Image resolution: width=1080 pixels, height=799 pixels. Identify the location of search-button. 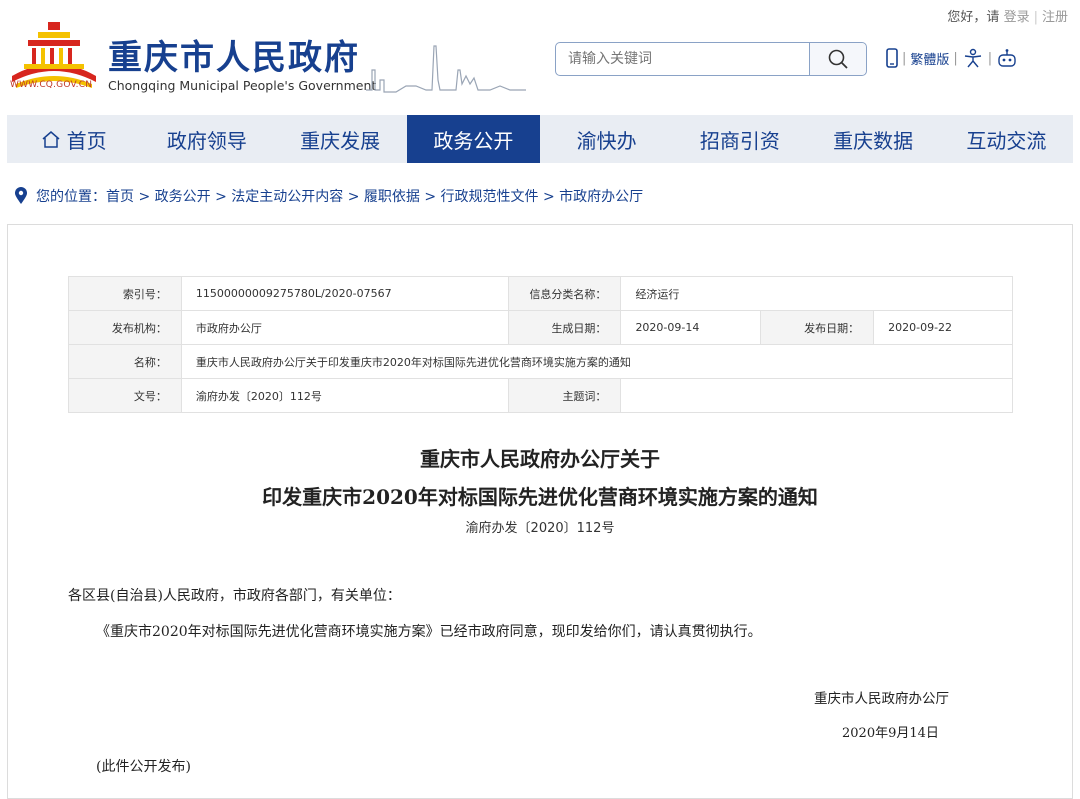
(837, 59).